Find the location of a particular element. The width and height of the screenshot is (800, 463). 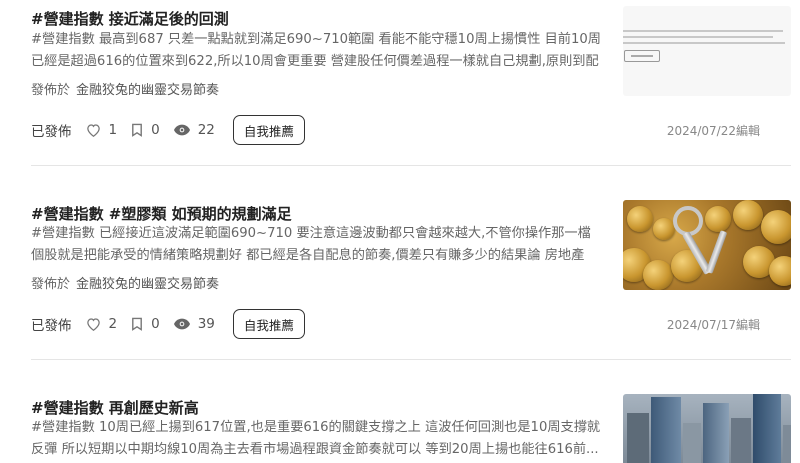

post-stats: 已發佈 2 0 39 自我推薦 is located at coordinates (168, 324).